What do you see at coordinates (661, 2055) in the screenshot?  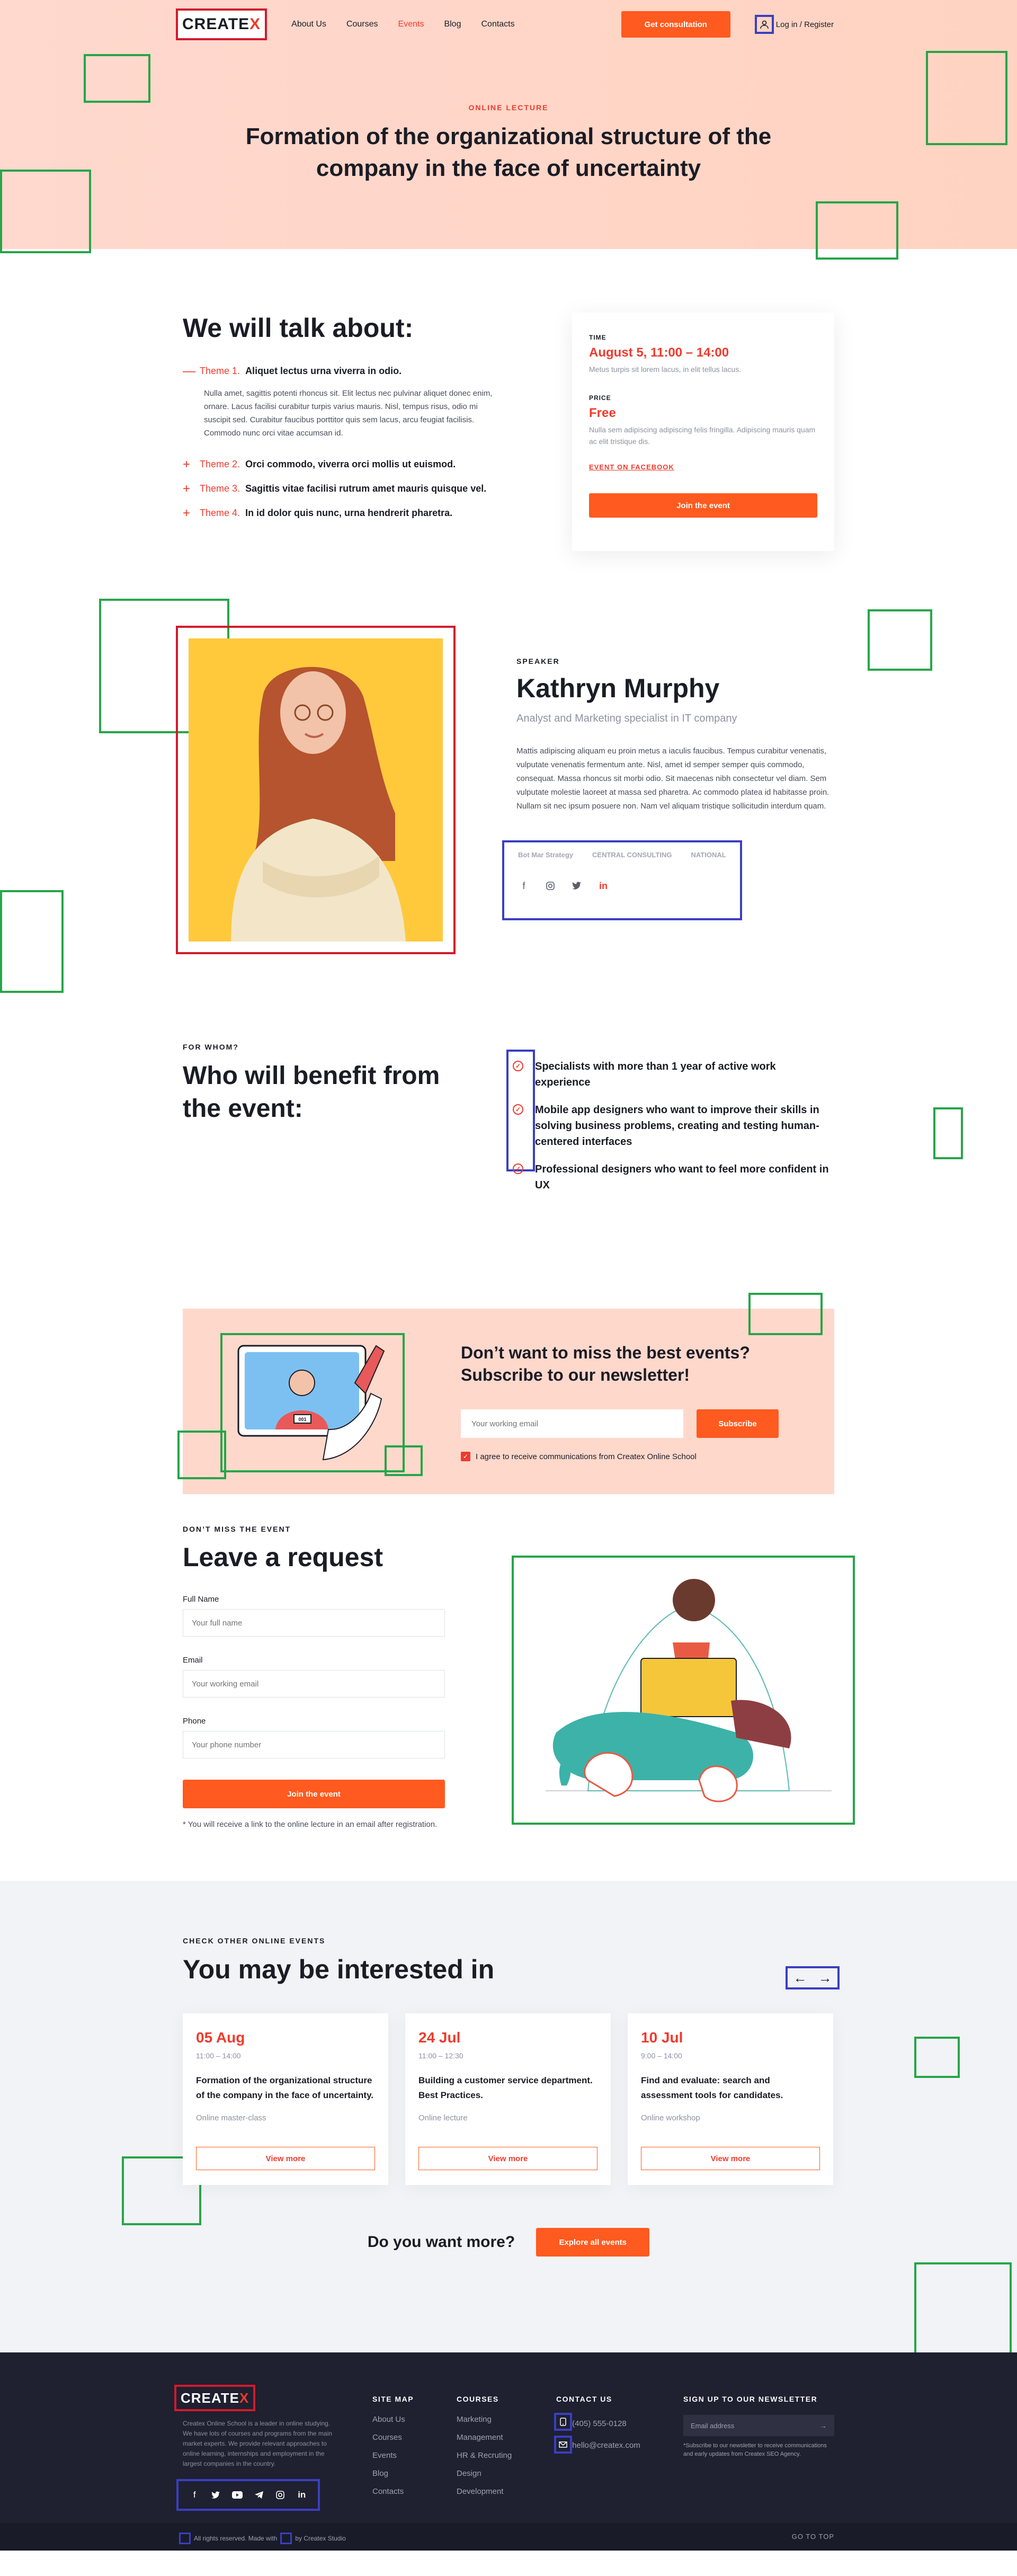 I see `event-time: 9:00 – 14:00` at bounding box center [661, 2055].